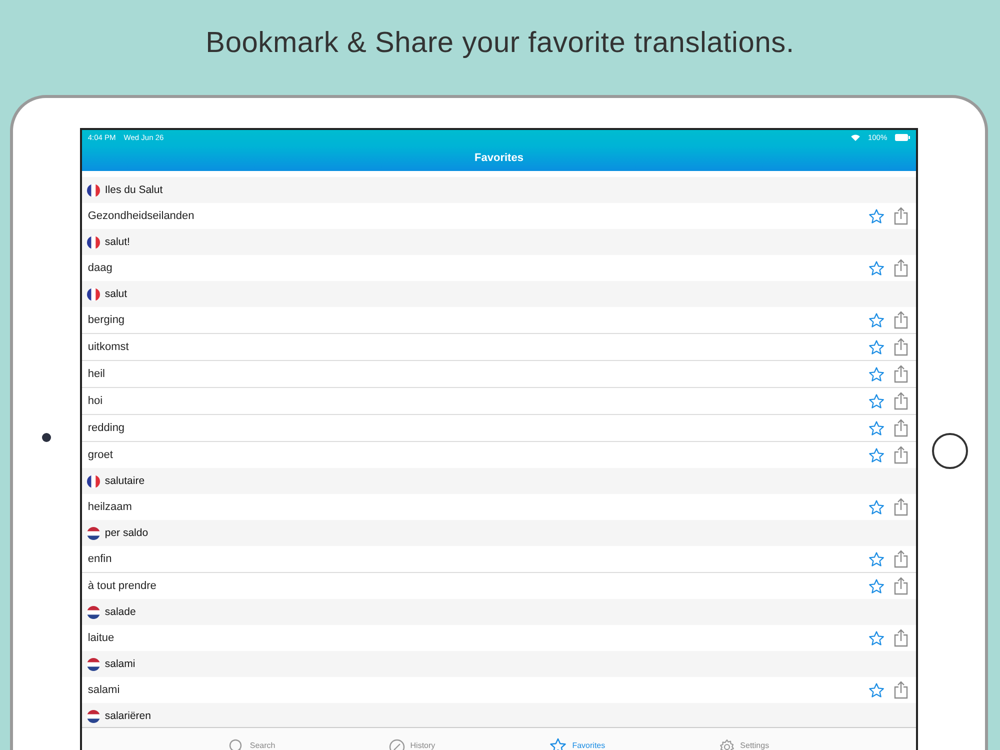 The height and width of the screenshot is (750, 1000). What do you see at coordinates (950, 451) in the screenshot?
I see `home-button` at bounding box center [950, 451].